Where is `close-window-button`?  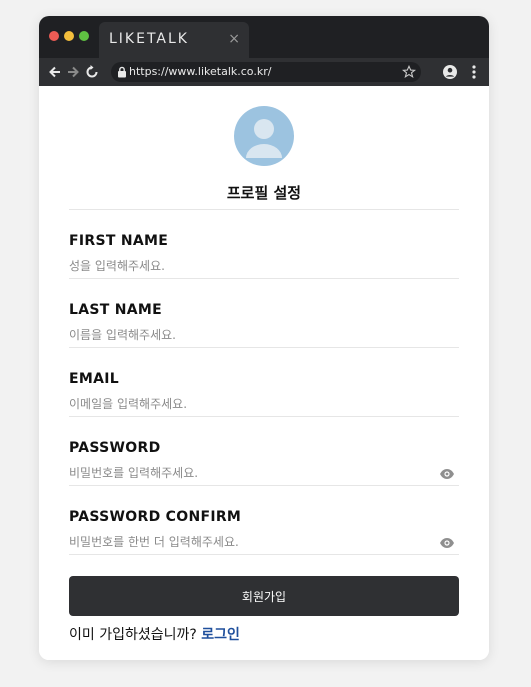
close-window-button is located at coordinates (54, 36).